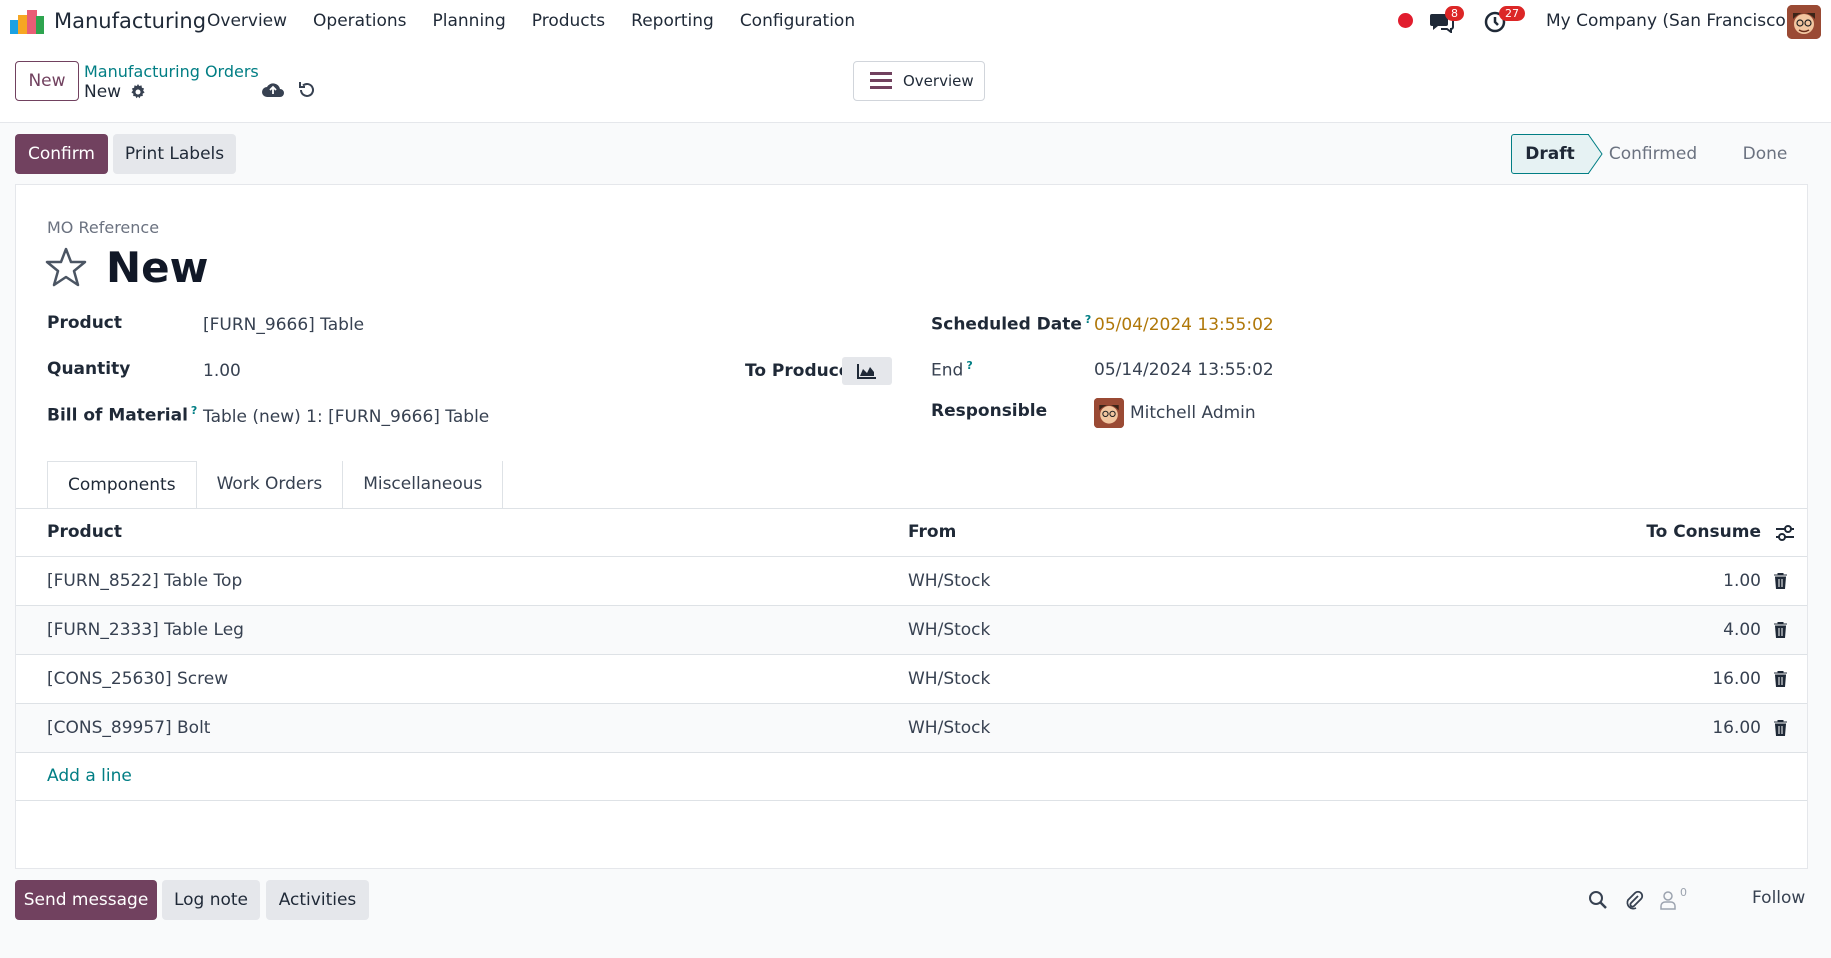 This screenshot has width=1831, height=958. What do you see at coordinates (1088, 319) in the screenshot?
I see `scheduled-help-icon: ?` at bounding box center [1088, 319].